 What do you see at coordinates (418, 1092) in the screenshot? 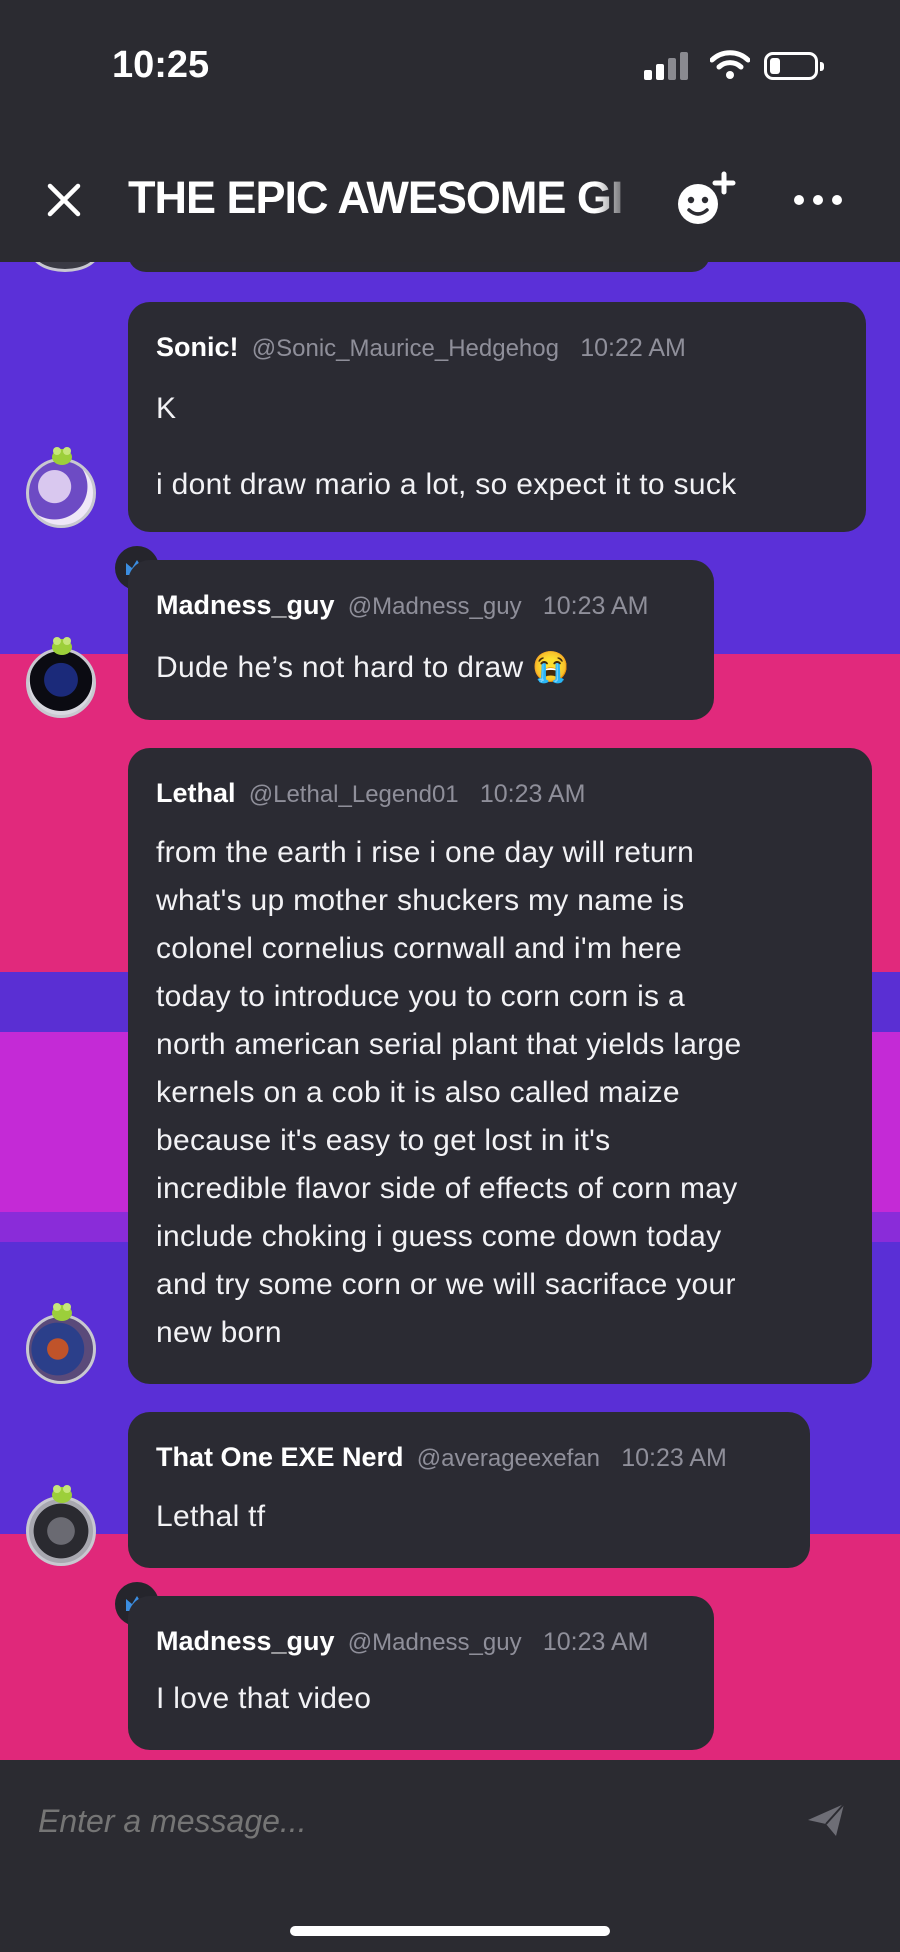
I see `message-text: kernels on a cob it is also called maize` at bounding box center [418, 1092].